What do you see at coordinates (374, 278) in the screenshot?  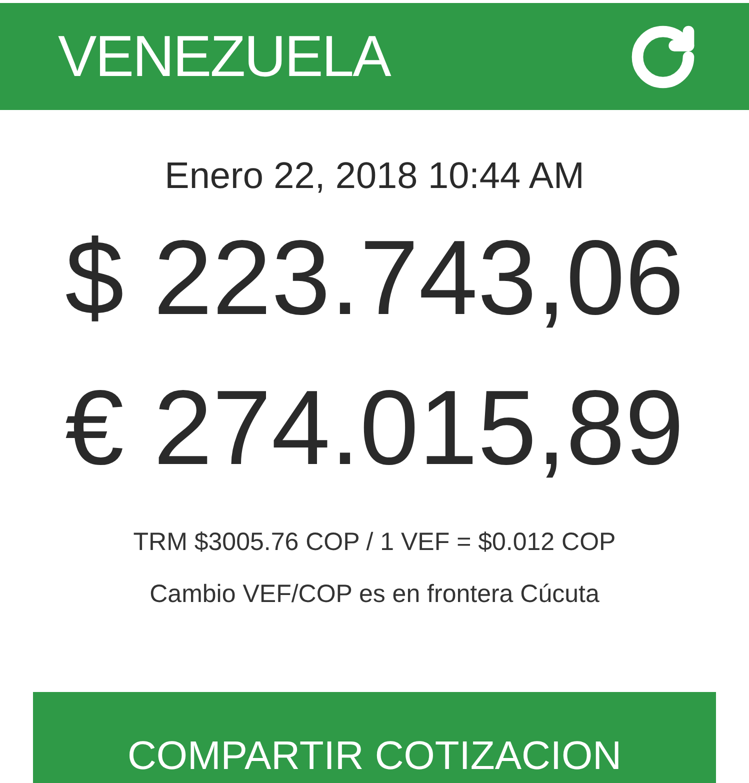 I see `rate-amount: $ 223.743,06` at bounding box center [374, 278].